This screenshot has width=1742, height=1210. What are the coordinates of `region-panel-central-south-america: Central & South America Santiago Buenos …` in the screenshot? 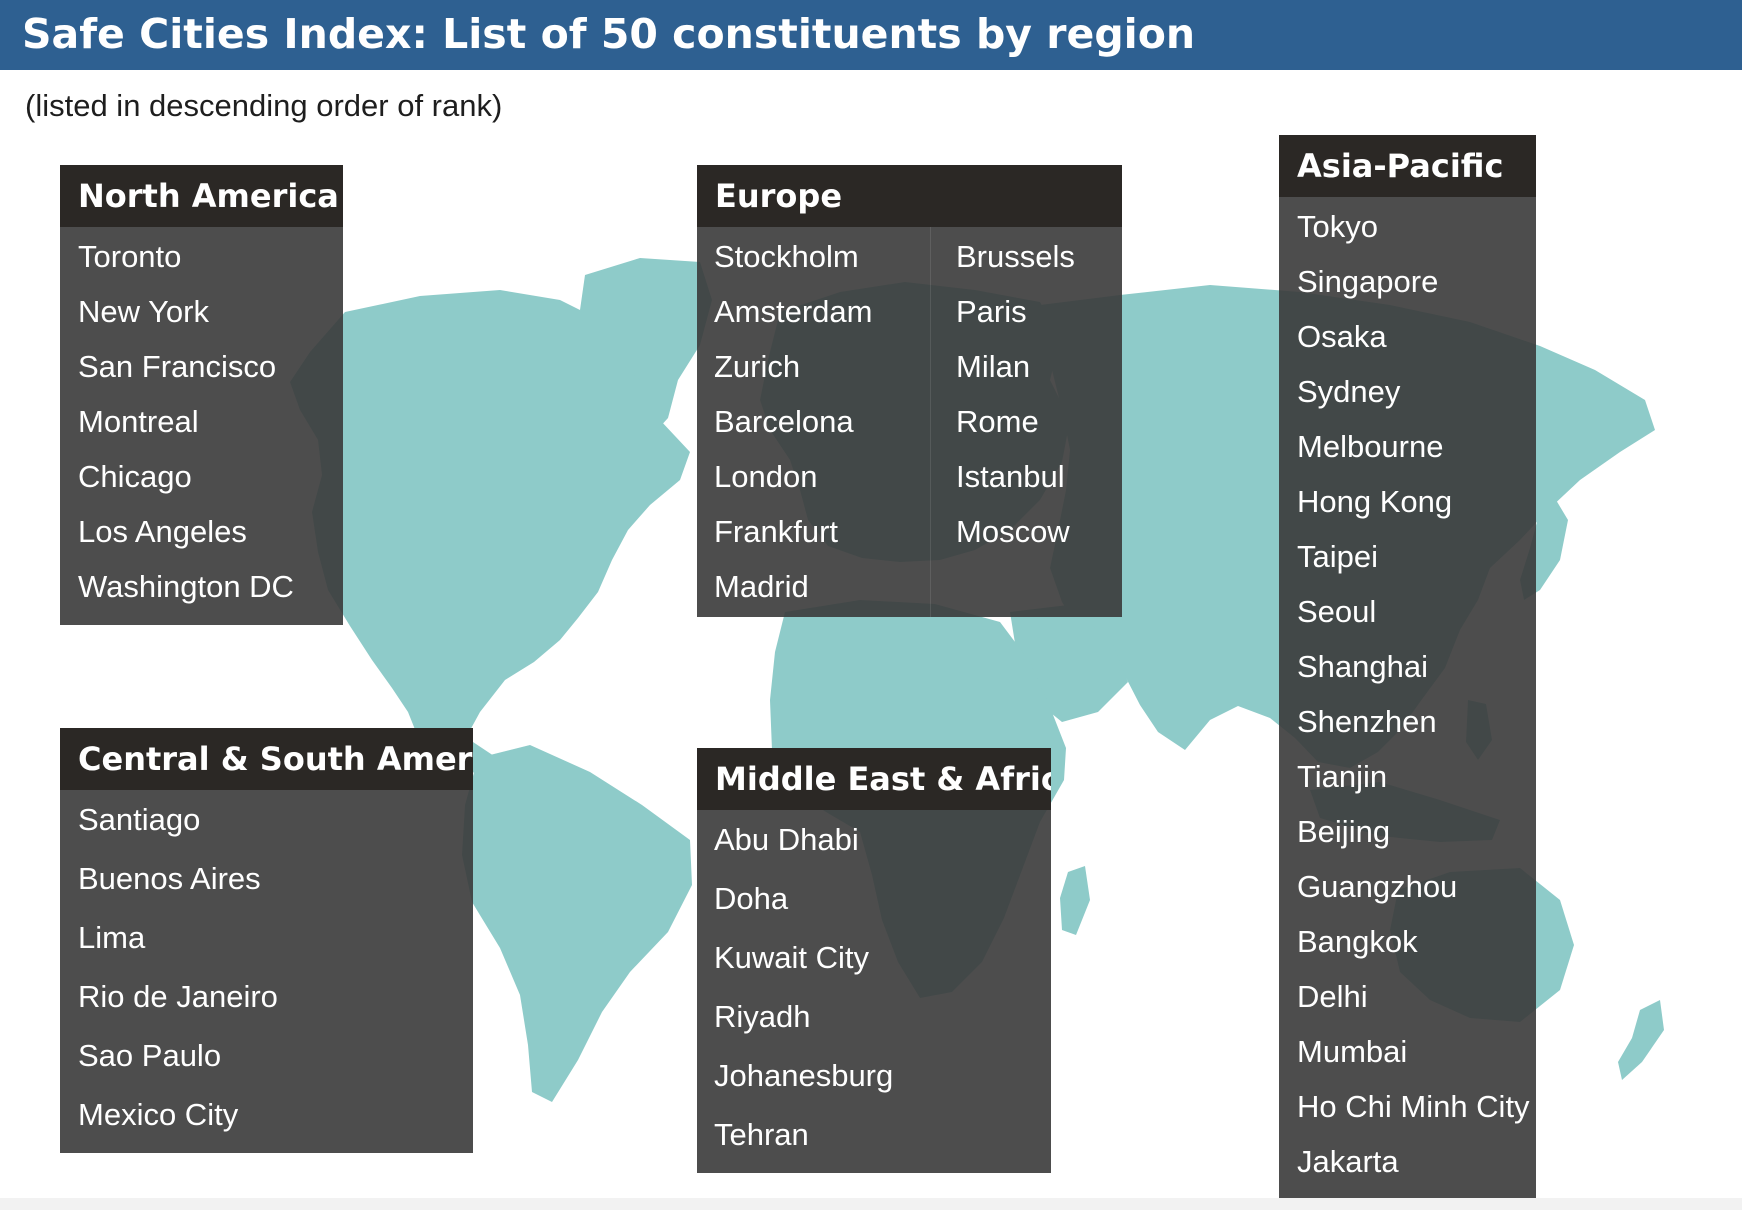 It's located at (266, 940).